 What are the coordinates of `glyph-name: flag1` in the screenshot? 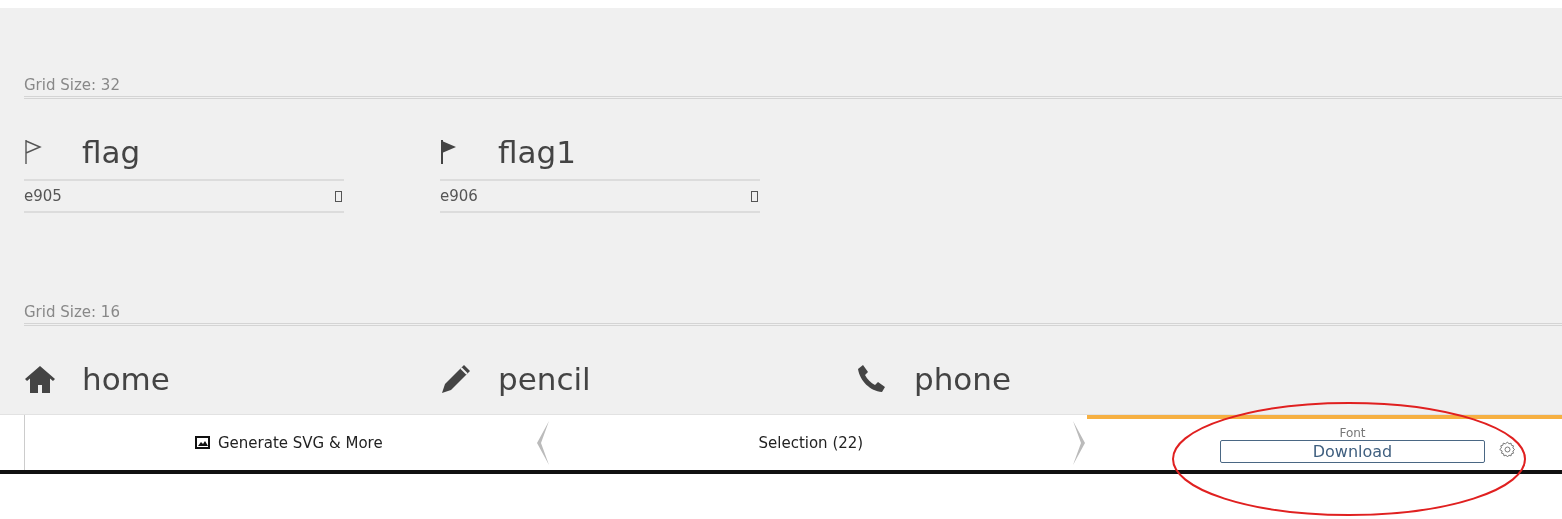 It's located at (537, 152).